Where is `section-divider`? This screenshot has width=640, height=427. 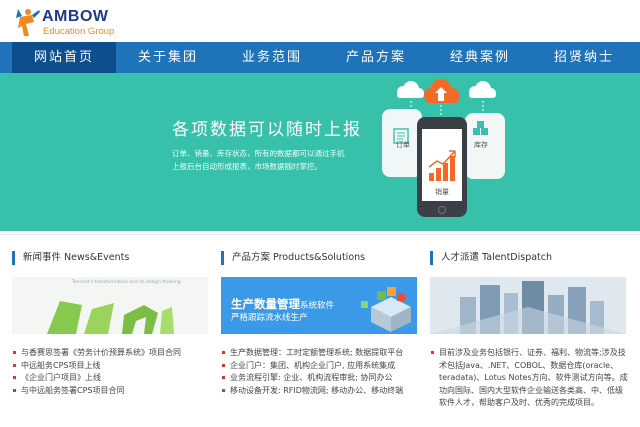 section-divider is located at coordinates (320, 234).